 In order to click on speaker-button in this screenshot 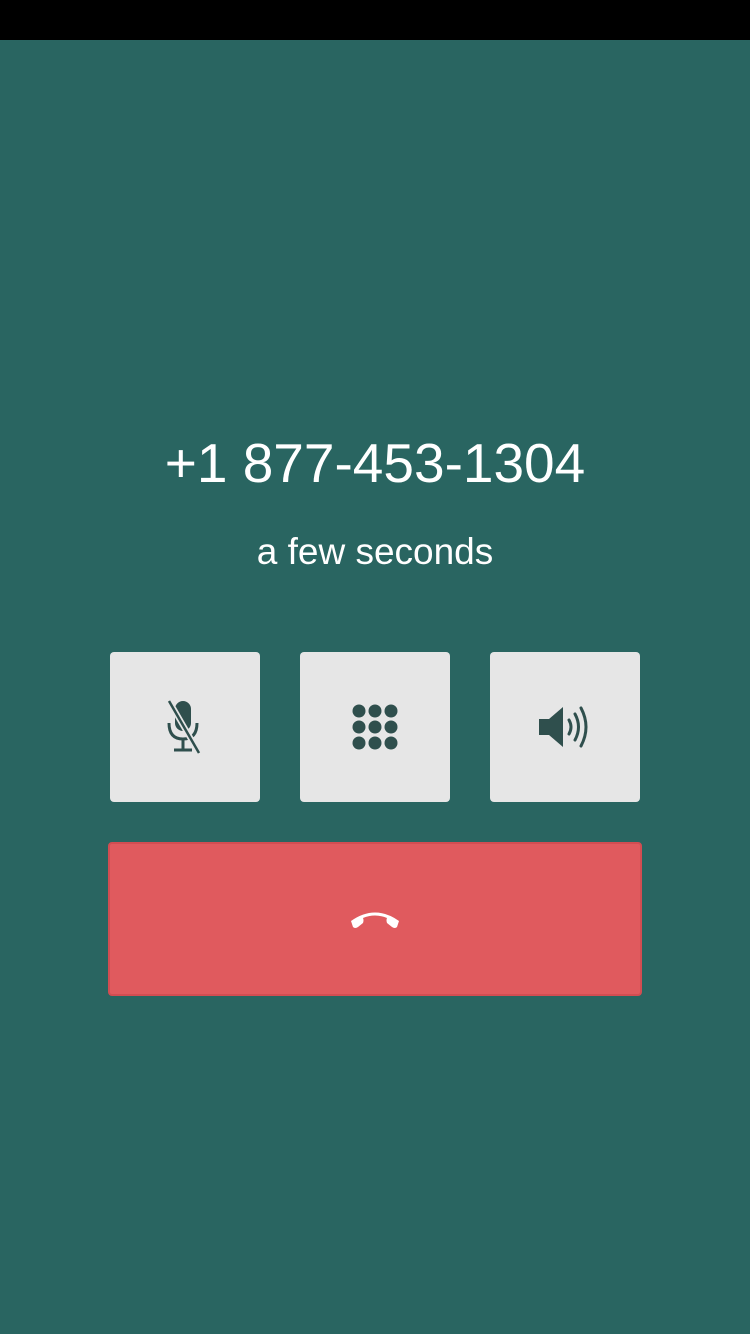, I will do `click(565, 727)`.